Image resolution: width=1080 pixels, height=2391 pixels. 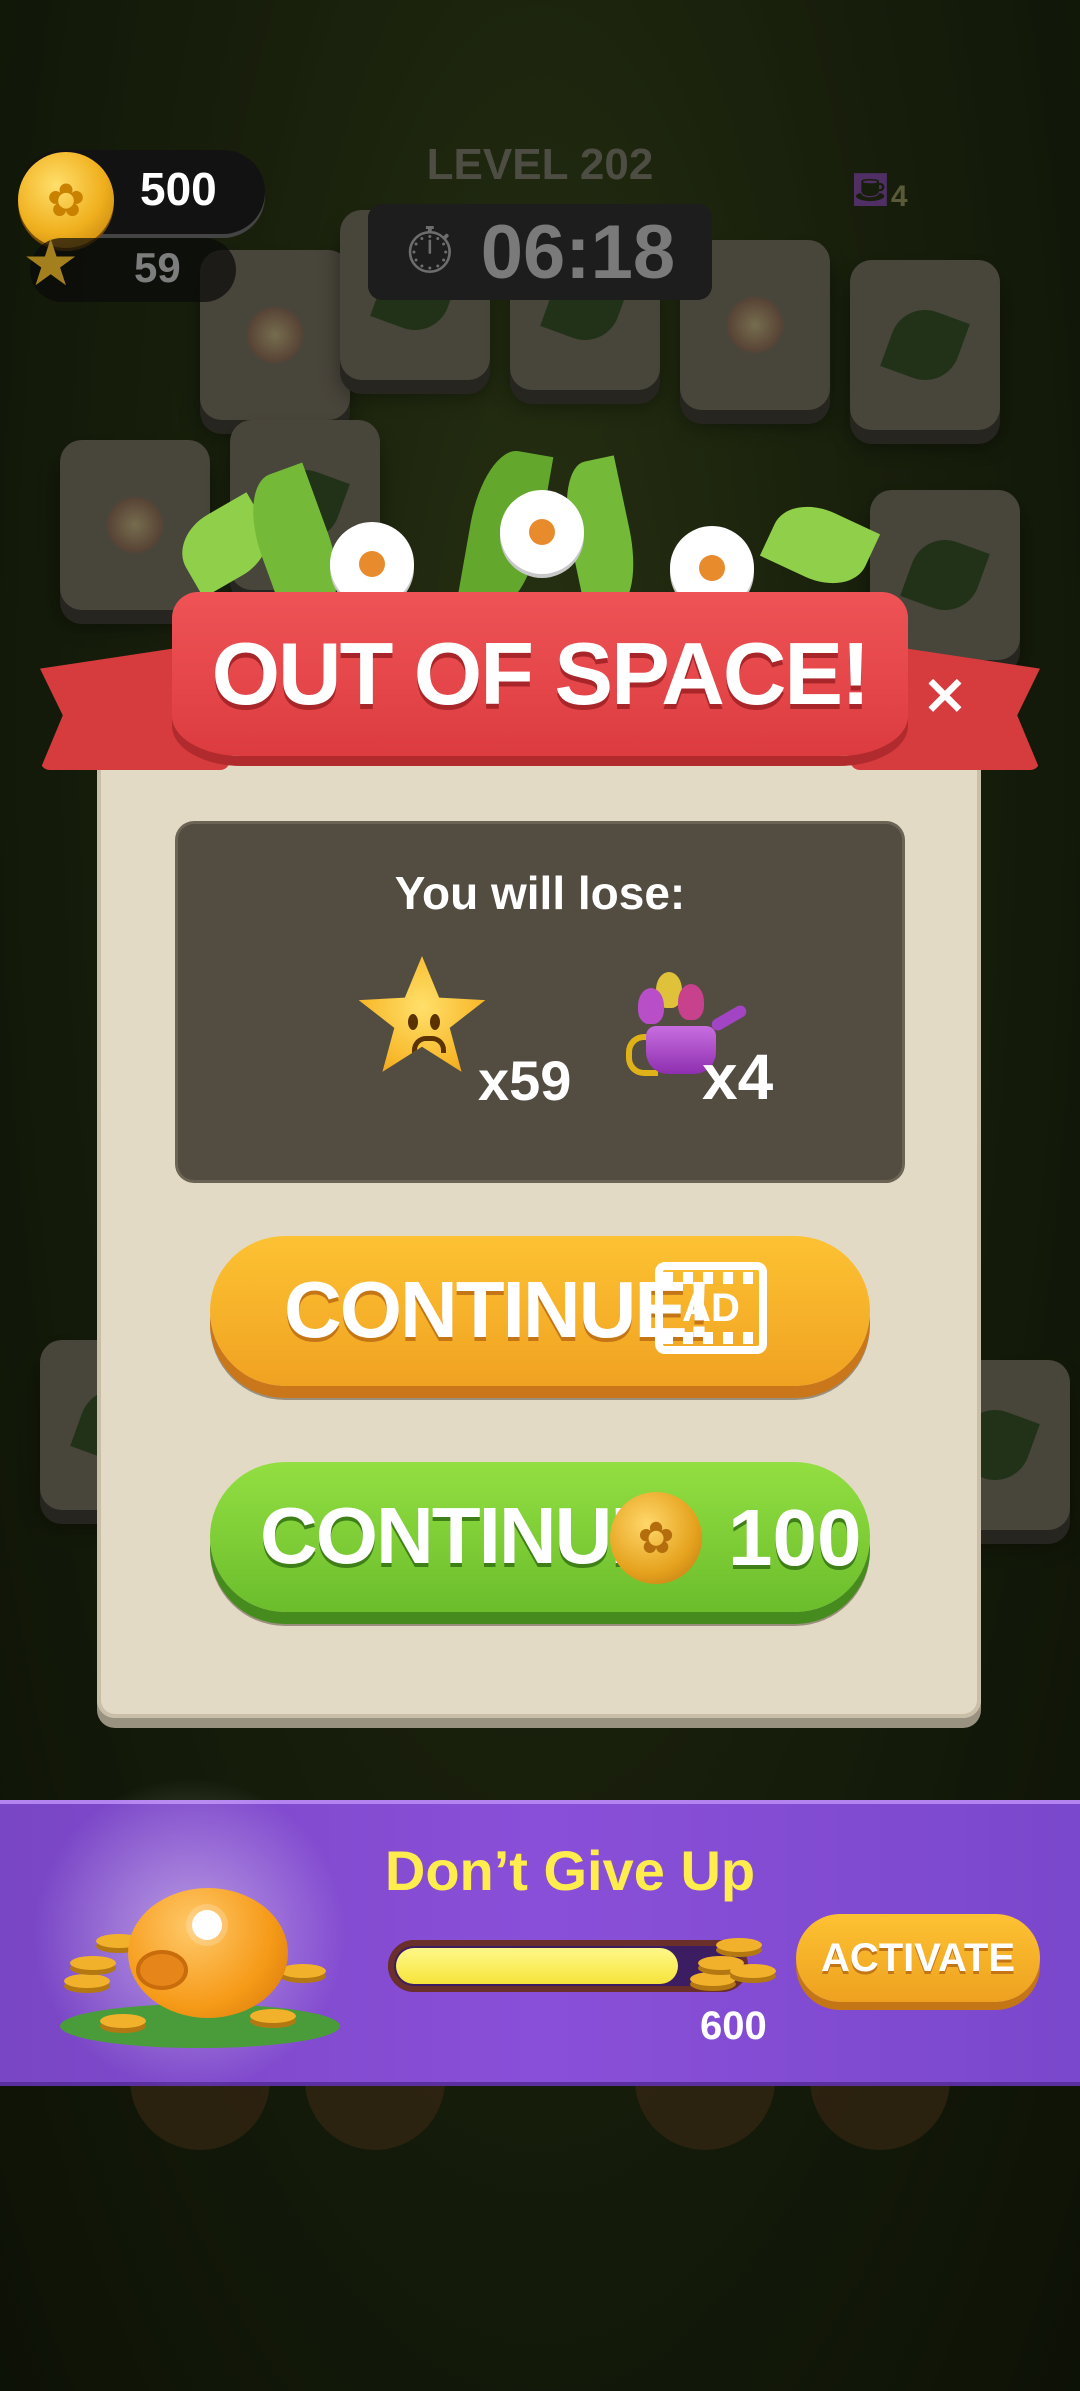 I want to click on ad-badge-text: AD, so click(x=711, y=1308).